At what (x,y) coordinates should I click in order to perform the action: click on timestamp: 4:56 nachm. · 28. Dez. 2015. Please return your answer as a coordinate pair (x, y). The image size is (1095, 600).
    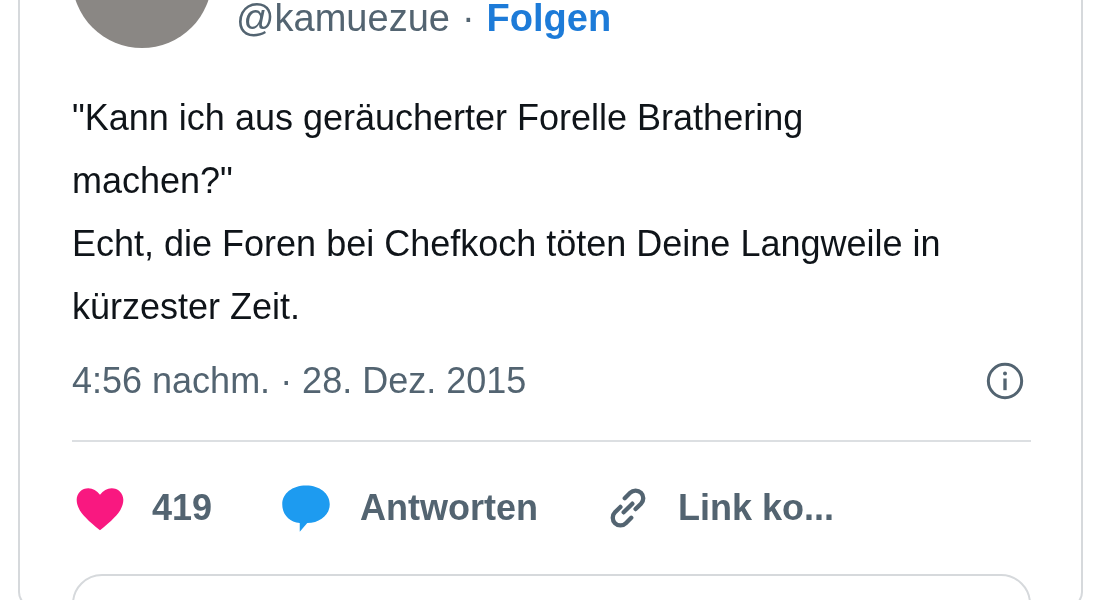
    Looking at the image, I should click on (299, 381).